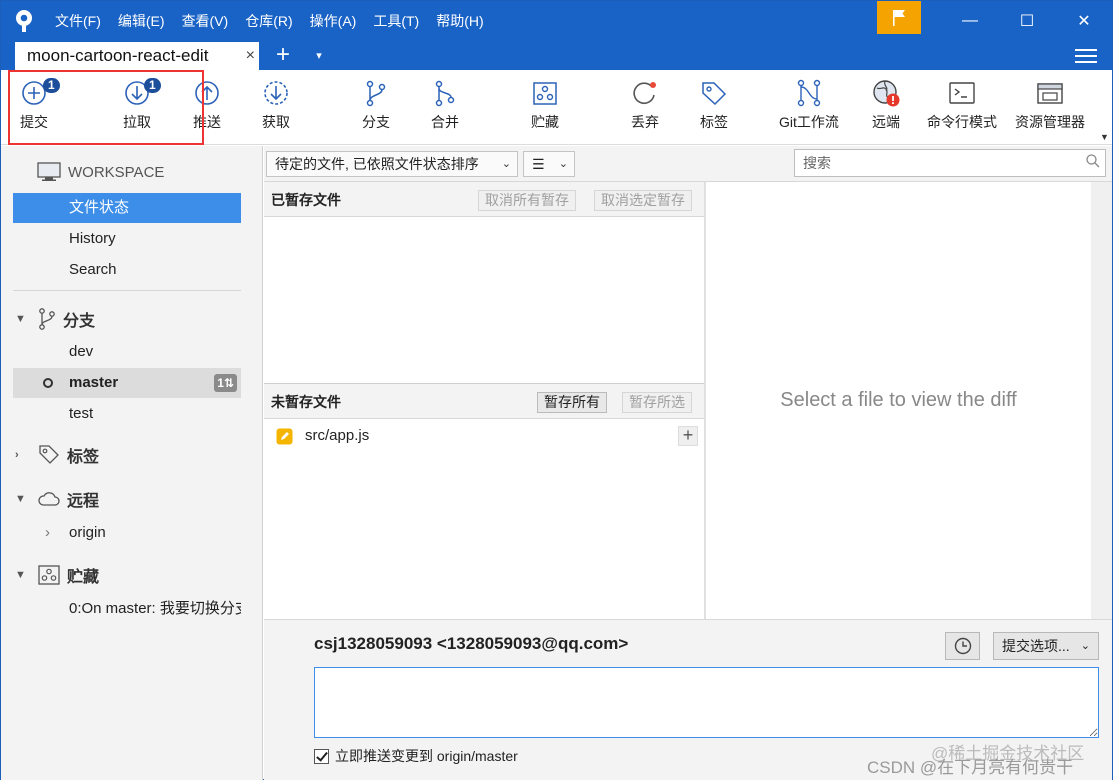  Describe the element at coordinates (106, 107) in the screenshot. I see `highlight-annotation` at that location.